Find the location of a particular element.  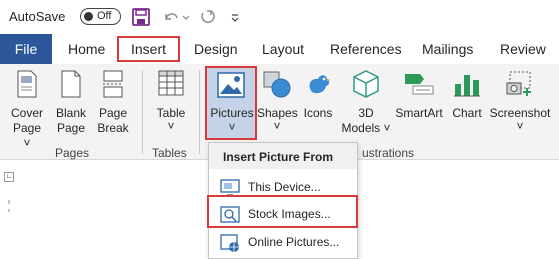

3d-models-label-line2: Models ˅ is located at coordinates (366, 128).